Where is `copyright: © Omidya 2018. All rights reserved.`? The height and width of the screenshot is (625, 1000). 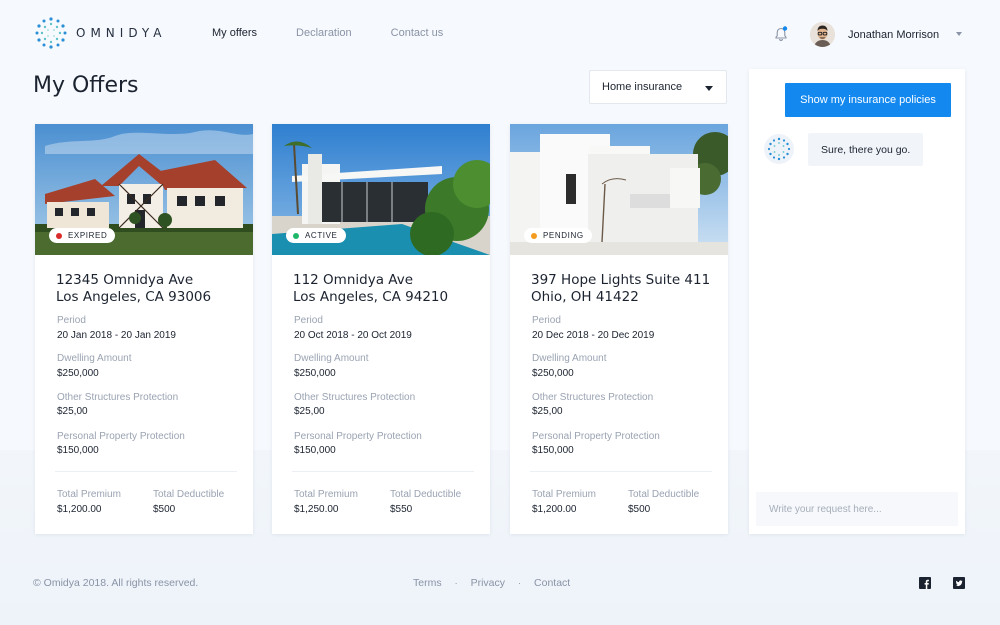
copyright: © Omidya 2018. All rights reserved. is located at coordinates (116, 583).